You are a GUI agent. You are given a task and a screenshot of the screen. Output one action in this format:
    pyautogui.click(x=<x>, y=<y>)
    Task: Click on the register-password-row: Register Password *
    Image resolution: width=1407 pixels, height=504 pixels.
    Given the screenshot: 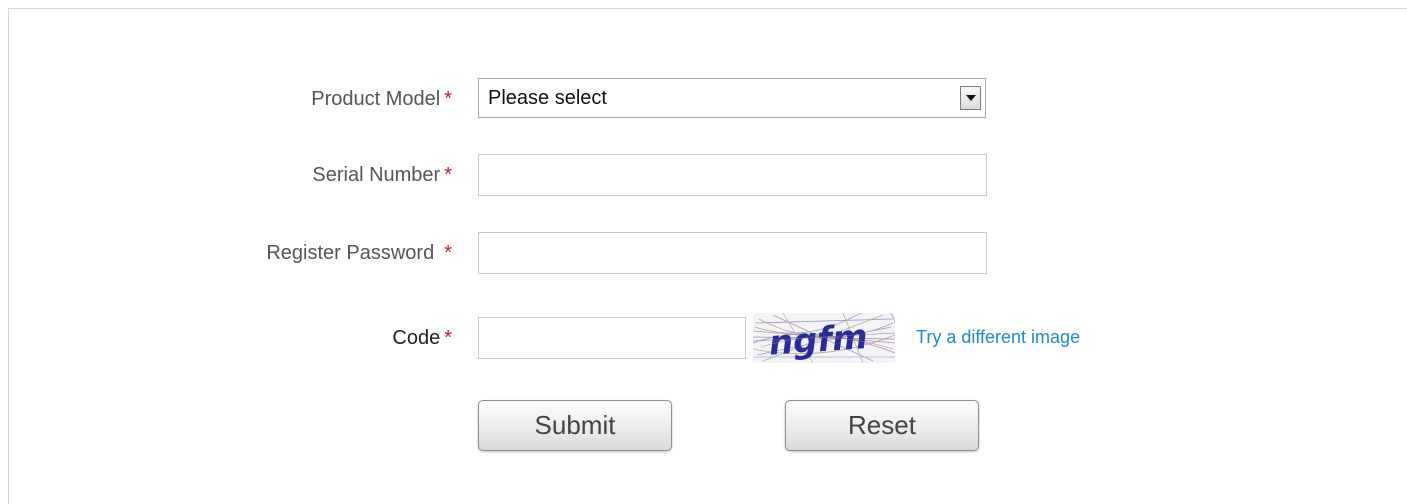 What is the action you would take?
    pyautogui.click(x=708, y=253)
    